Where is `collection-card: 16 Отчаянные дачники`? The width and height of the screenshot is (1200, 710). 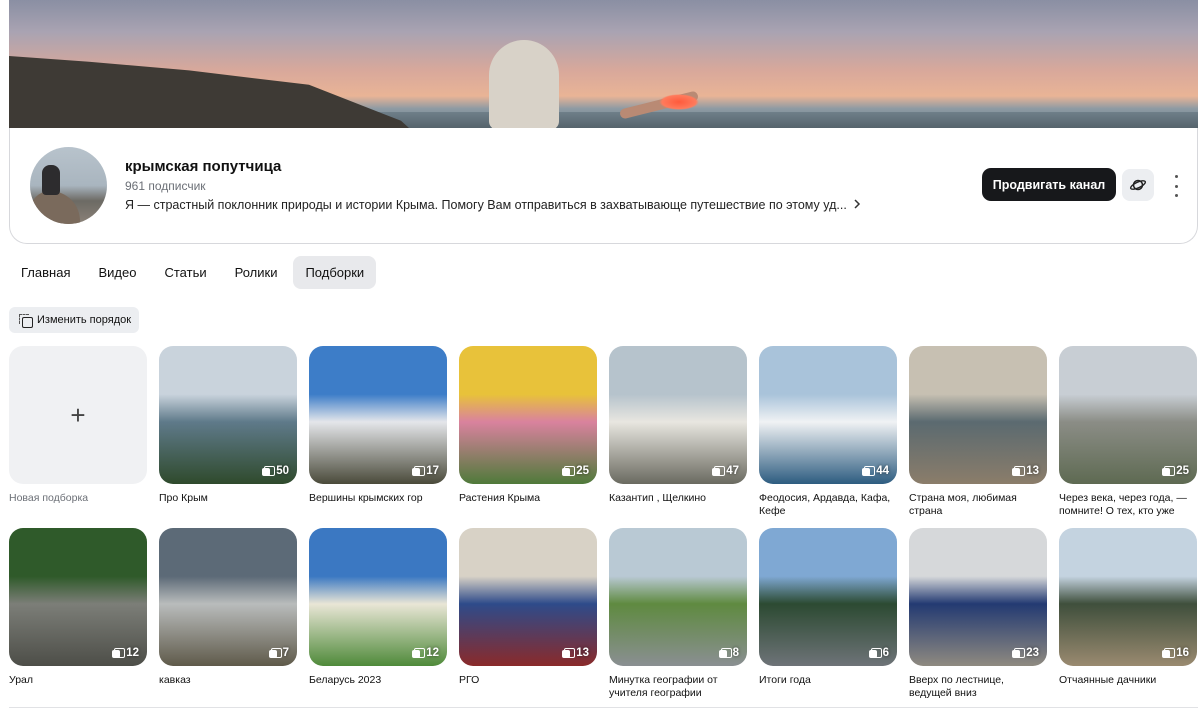
collection-card: 16 Отчаянные дачники is located at coordinates (1128, 614).